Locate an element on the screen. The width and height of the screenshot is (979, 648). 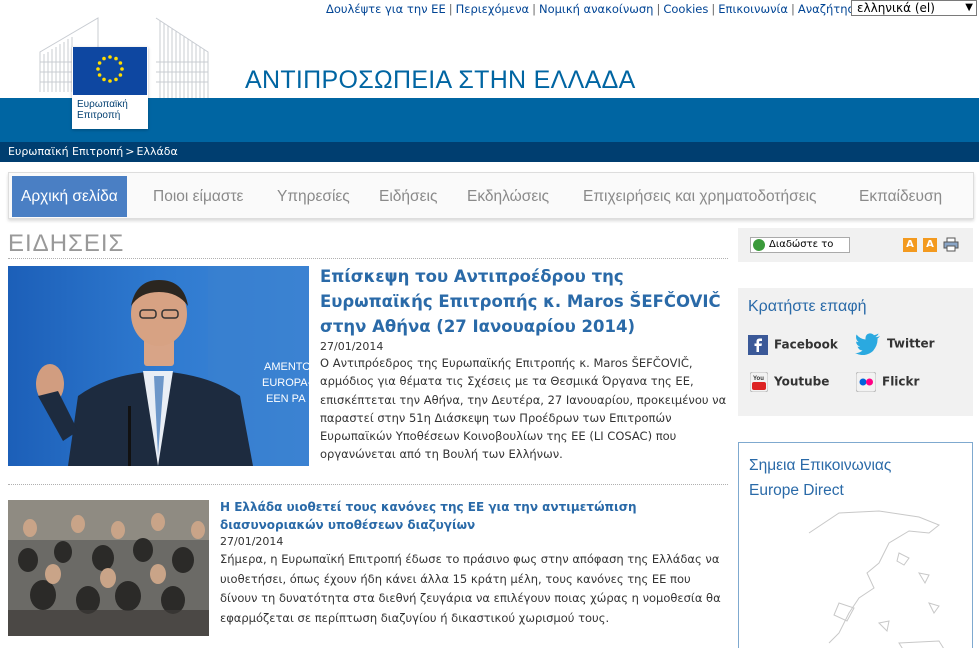
print-icon is located at coordinates (951, 244).